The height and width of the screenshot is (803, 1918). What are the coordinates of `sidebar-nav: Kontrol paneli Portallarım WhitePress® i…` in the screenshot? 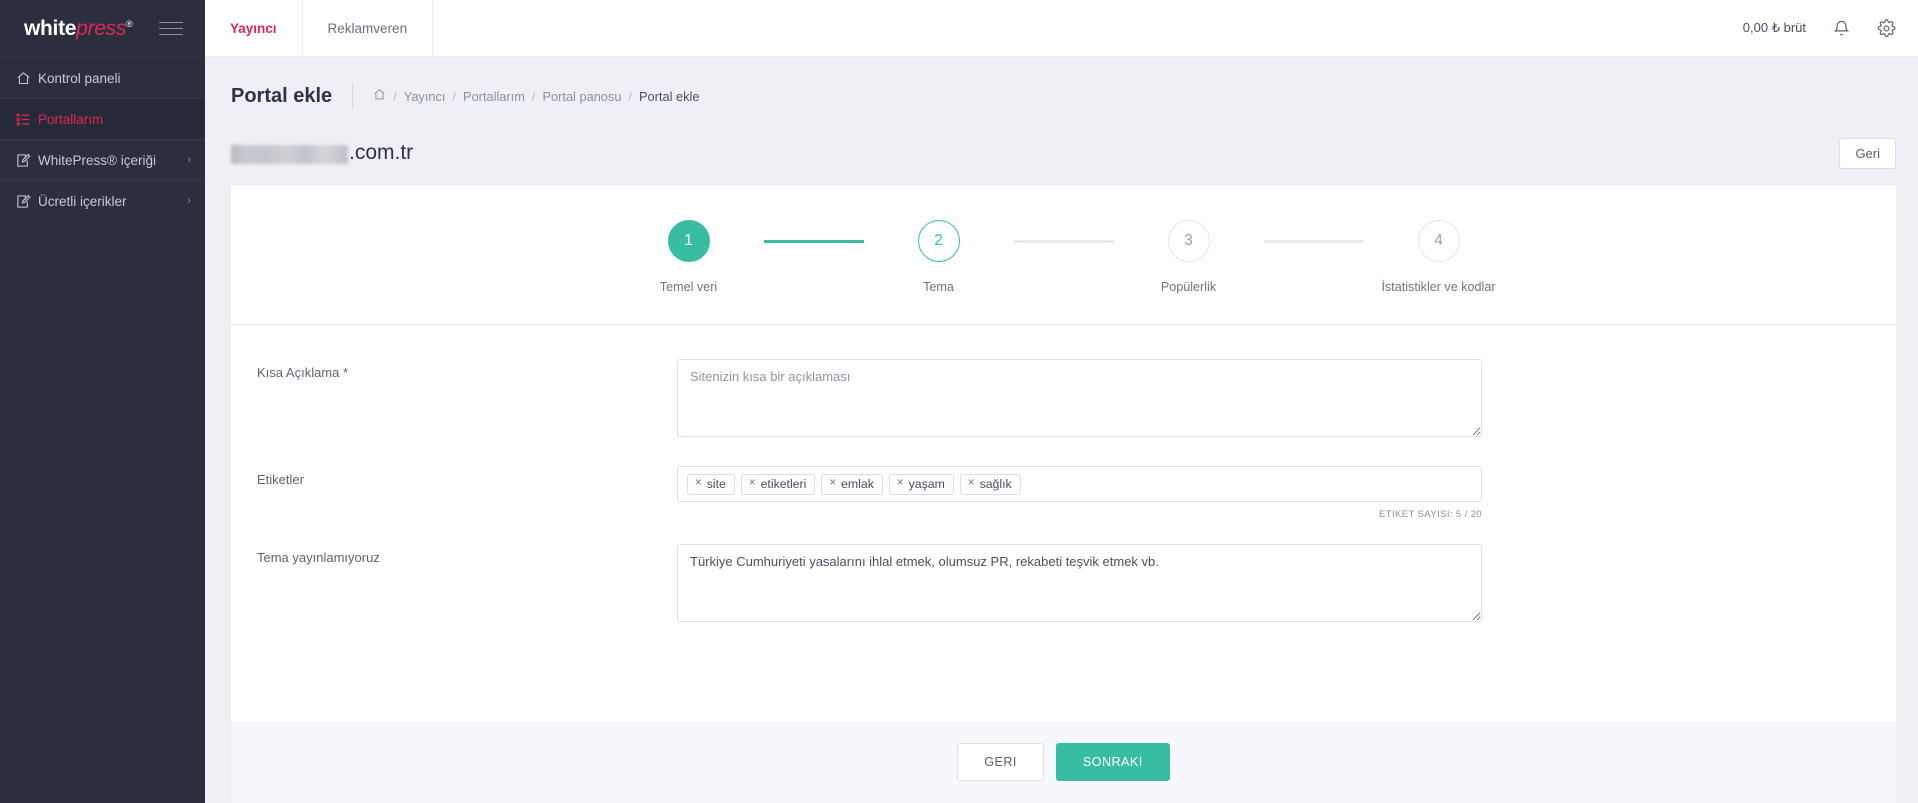 It's located at (102, 139).